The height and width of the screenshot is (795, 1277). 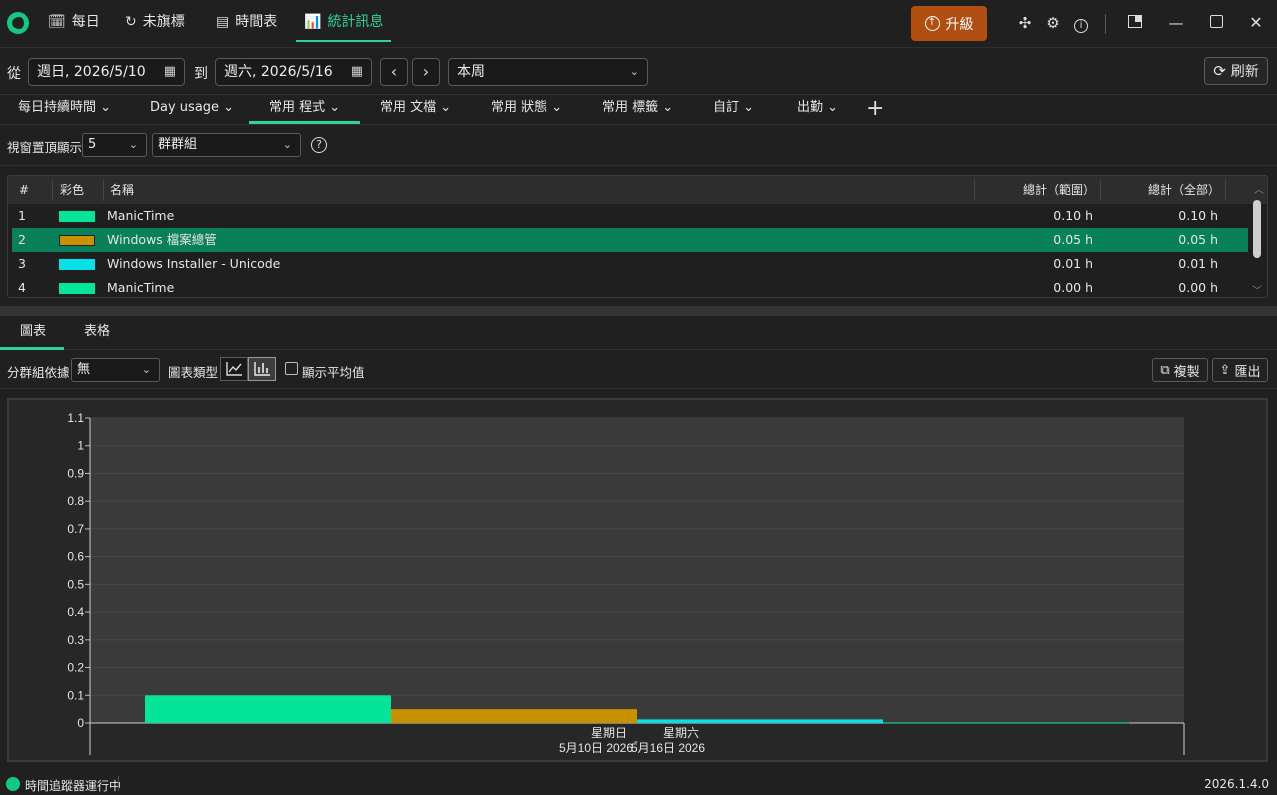 I want to click on x-tick-date-label: 5月16日 2026, so click(x=668, y=748).